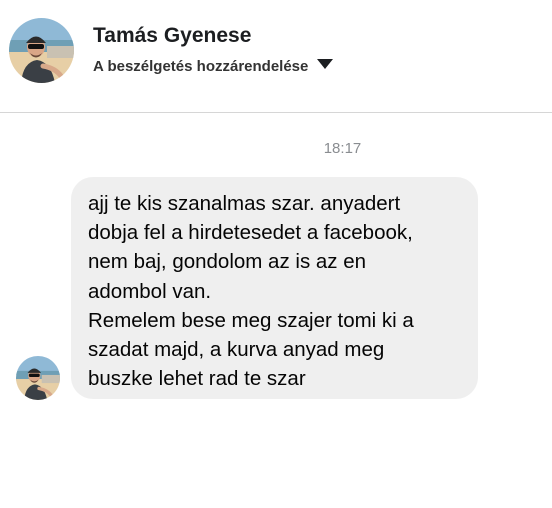 The height and width of the screenshot is (508, 552). I want to click on assign-conversation-dropdown: A beszélgetés hozzárendelése, so click(213, 66).